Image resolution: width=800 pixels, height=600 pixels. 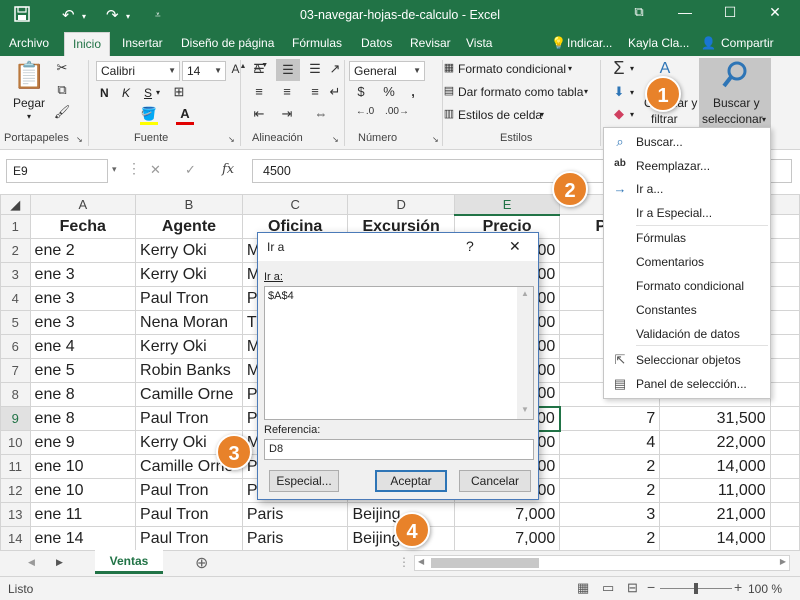 I want to click on conditional-format-button: Formato condicional, so click(x=512, y=69).